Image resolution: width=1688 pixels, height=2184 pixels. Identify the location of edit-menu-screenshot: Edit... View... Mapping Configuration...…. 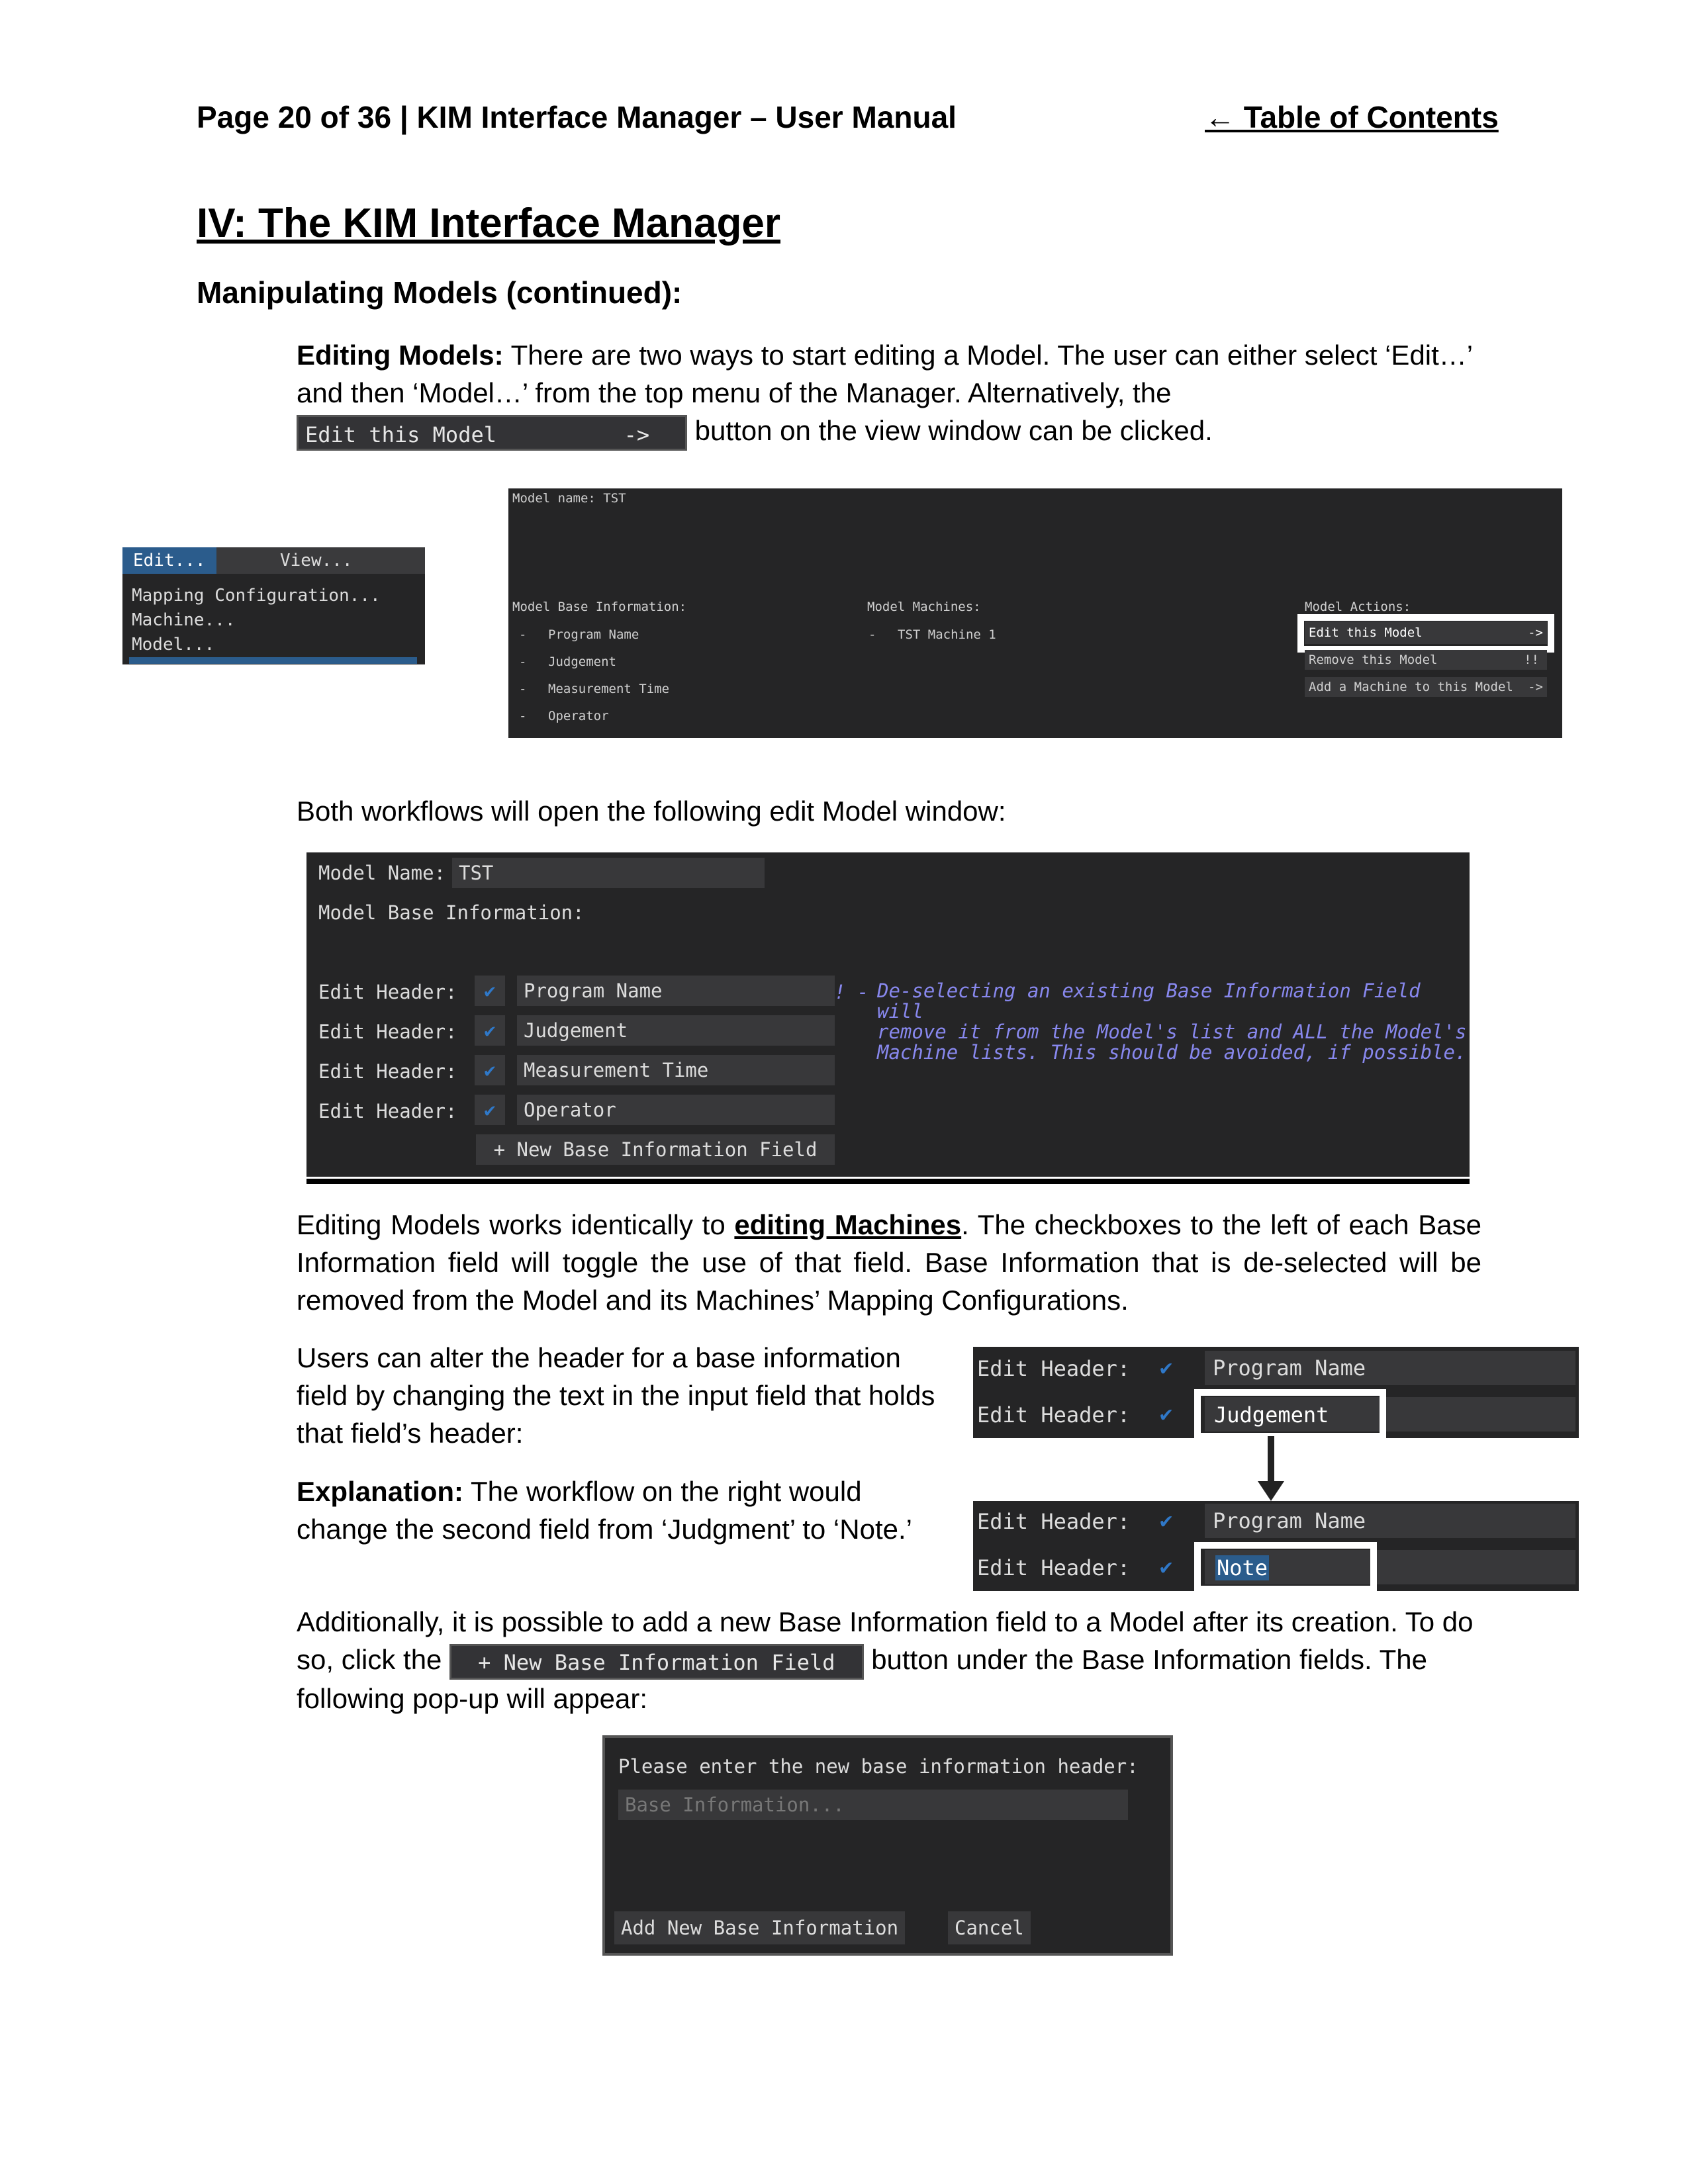
(273, 605).